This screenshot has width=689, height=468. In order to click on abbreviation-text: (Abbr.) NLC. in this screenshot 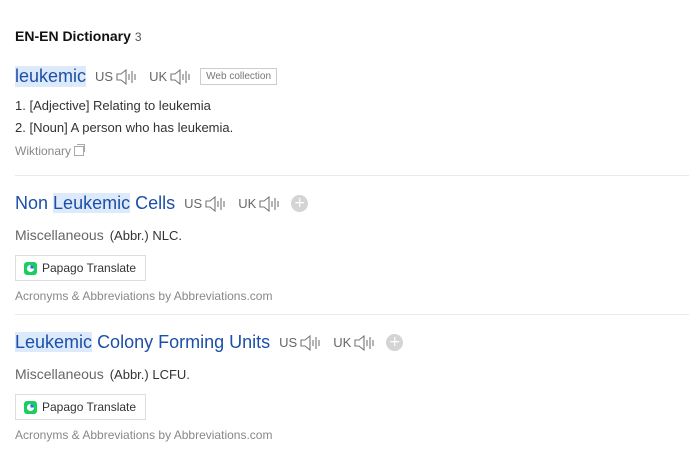, I will do `click(145, 235)`.